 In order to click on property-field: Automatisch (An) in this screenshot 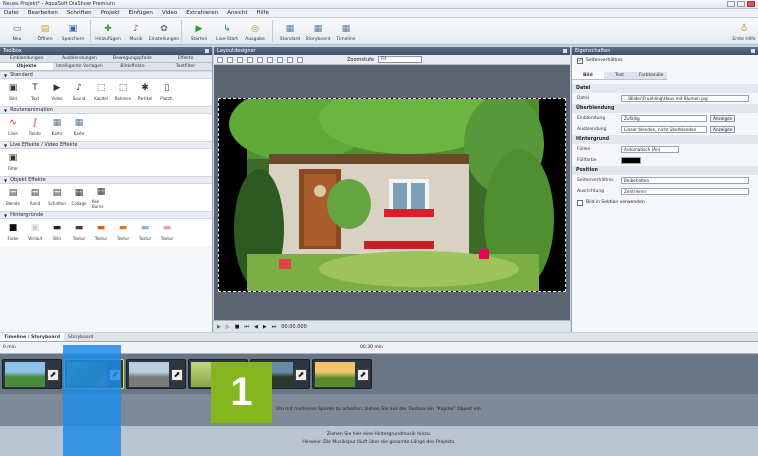, I will do `click(650, 149)`.